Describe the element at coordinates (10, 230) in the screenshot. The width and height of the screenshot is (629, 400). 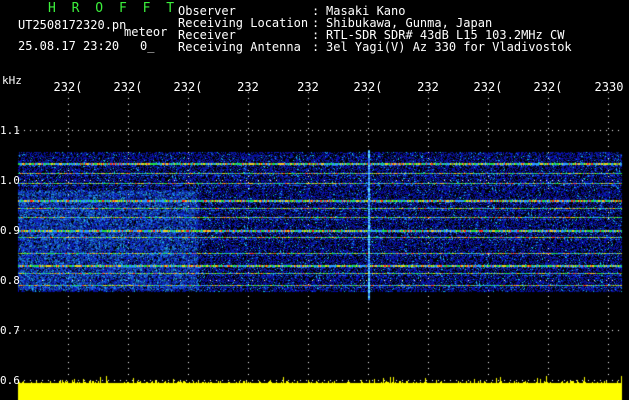
I see `y-tick-label: 0.9` at that location.